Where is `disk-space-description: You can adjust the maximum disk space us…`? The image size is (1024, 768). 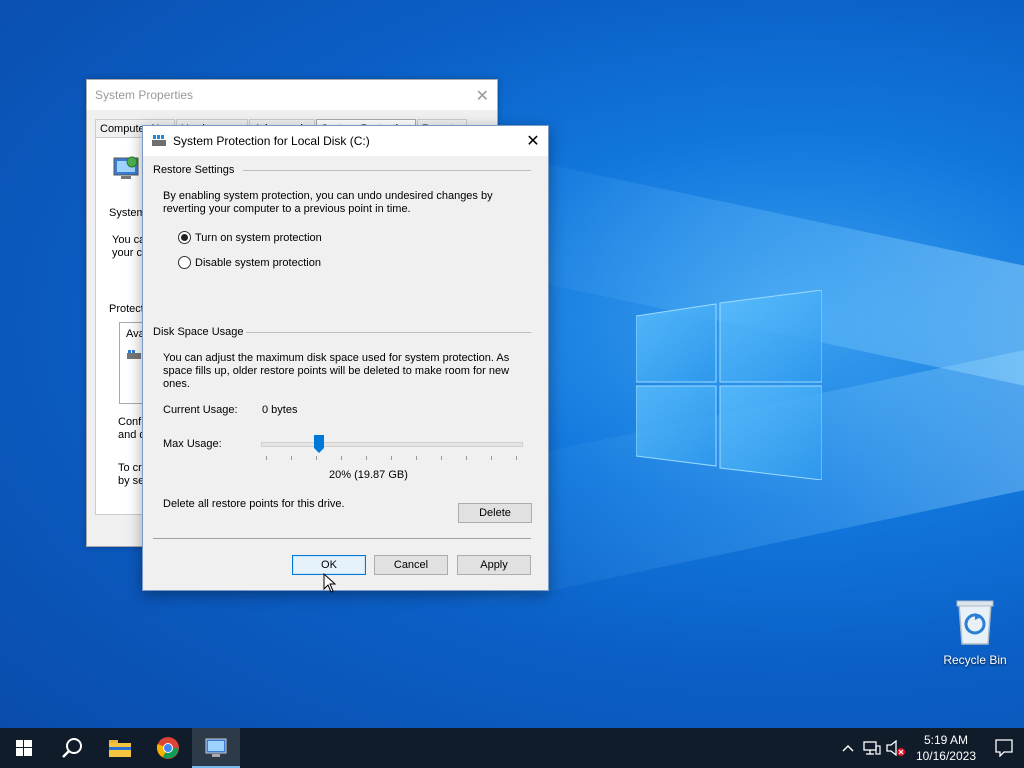
disk-space-description: You can adjust the maximum disk space us… is located at coordinates (336, 358).